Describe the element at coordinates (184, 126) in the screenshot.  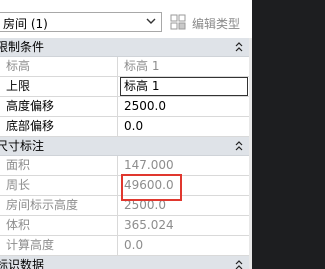
I see `base-offset-field: 0.0` at that location.